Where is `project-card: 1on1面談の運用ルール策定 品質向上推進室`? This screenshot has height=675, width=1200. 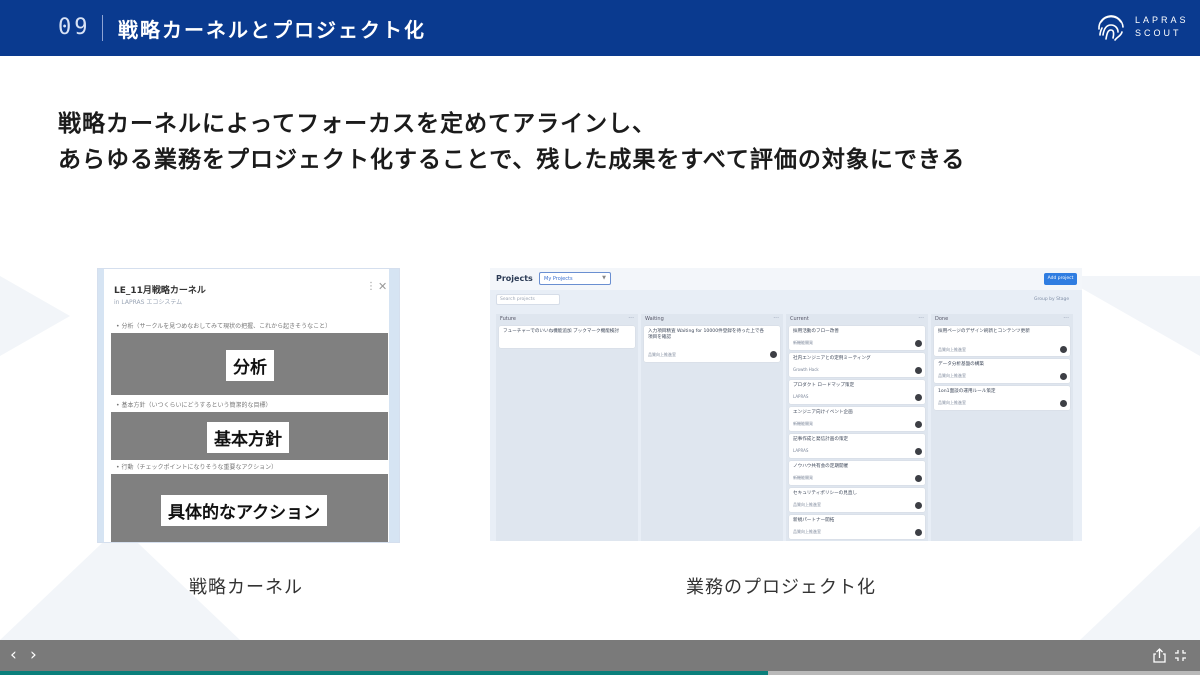
project-card: 1on1面談の運用ルール策定 品質向上推進室 is located at coordinates (1002, 398).